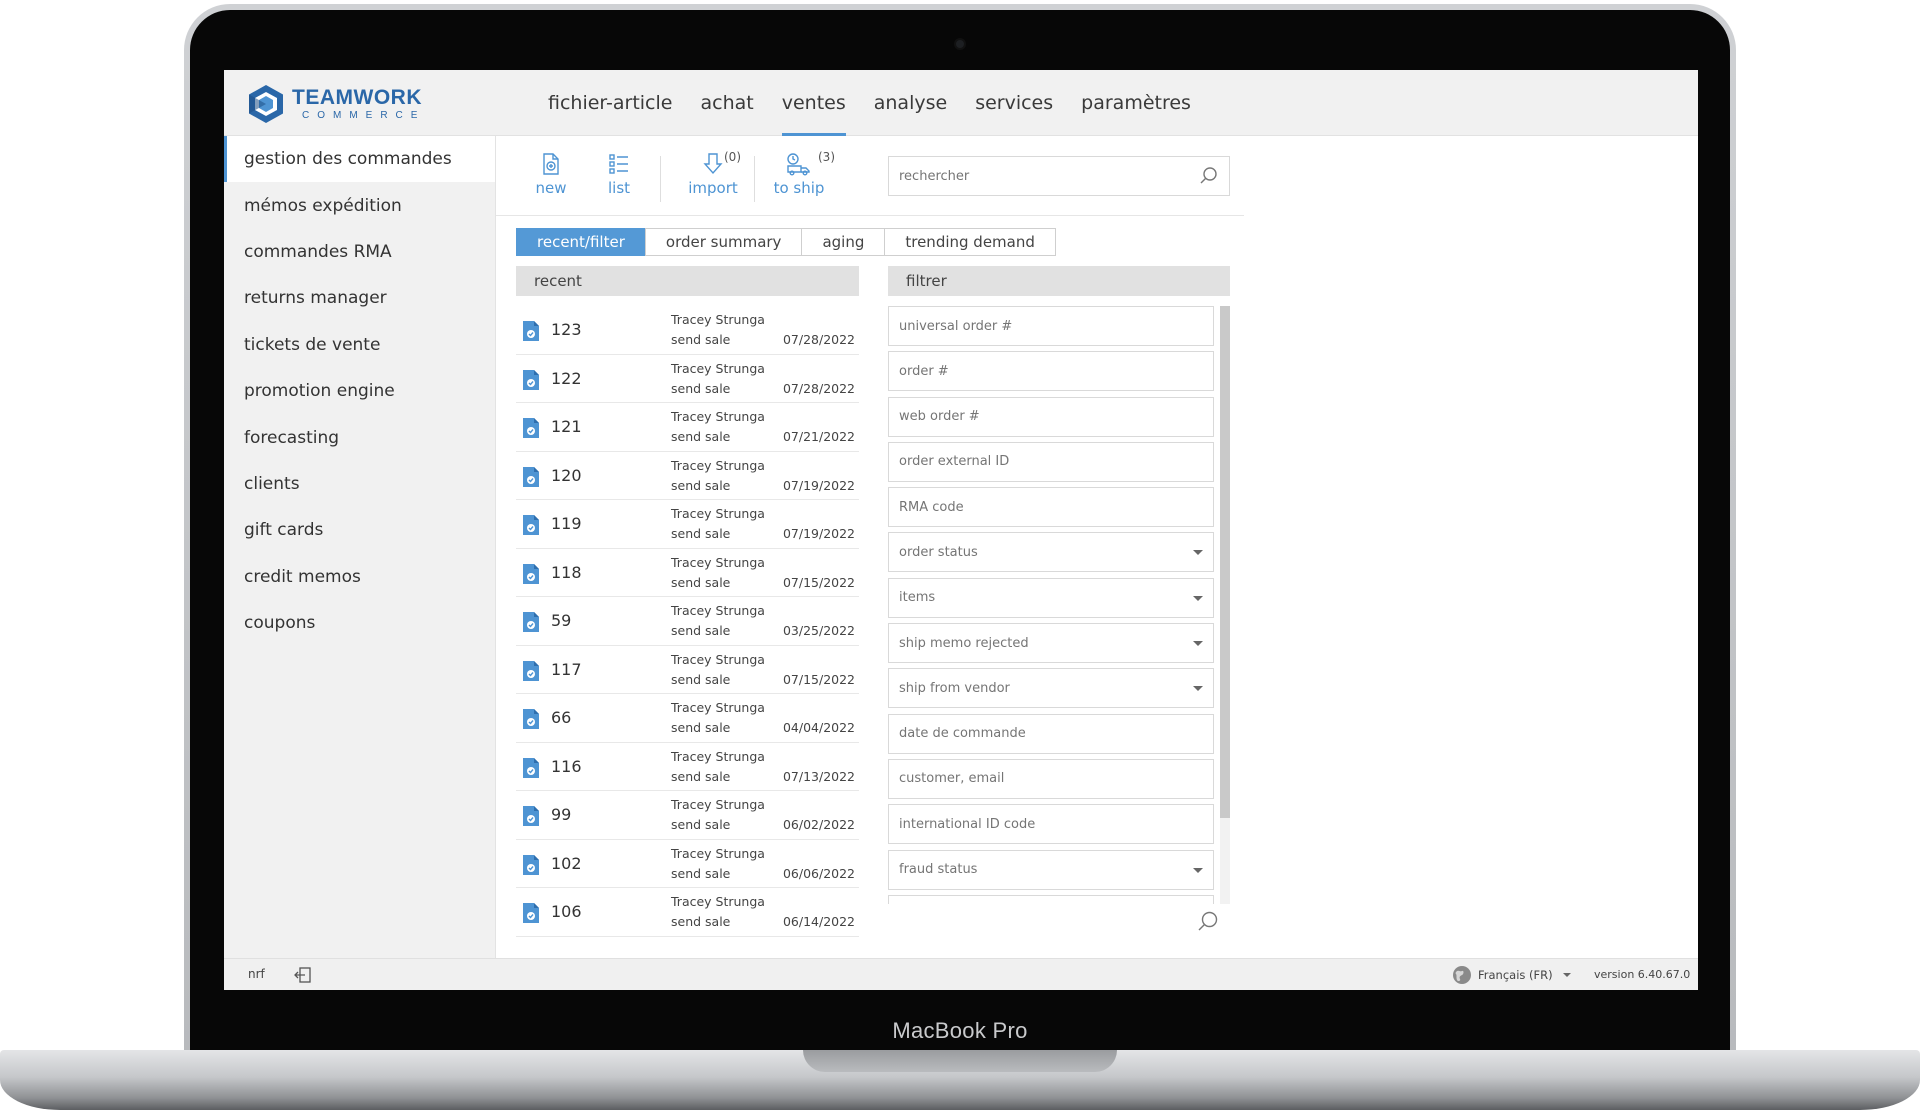 This screenshot has width=1920, height=1114. I want to click on table-row: 99 Tracey Strunga send sale 06/02/2022, so click(687, 815).